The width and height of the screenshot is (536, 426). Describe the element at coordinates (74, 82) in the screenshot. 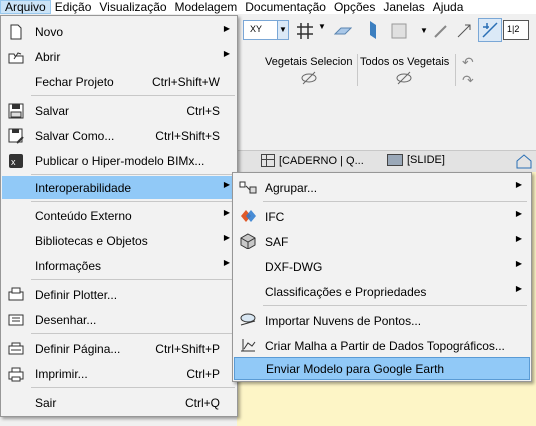

I see `menu-item-label: Fechar Projeto` at that location.